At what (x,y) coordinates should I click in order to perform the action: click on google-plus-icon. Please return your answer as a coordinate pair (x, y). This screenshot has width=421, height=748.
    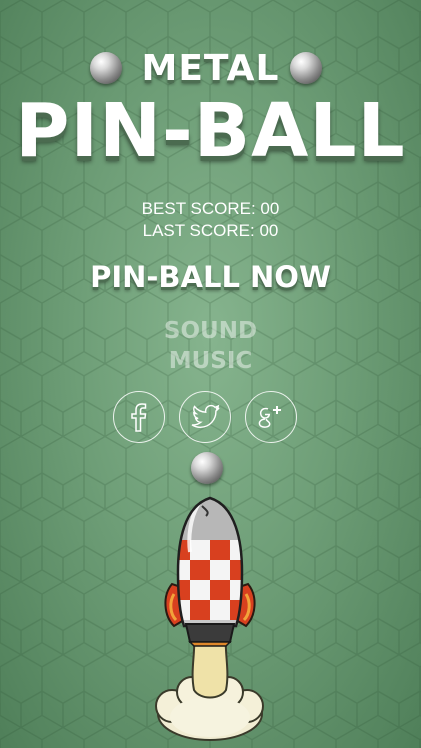
    Looking at the image, I should click on (269, 417).